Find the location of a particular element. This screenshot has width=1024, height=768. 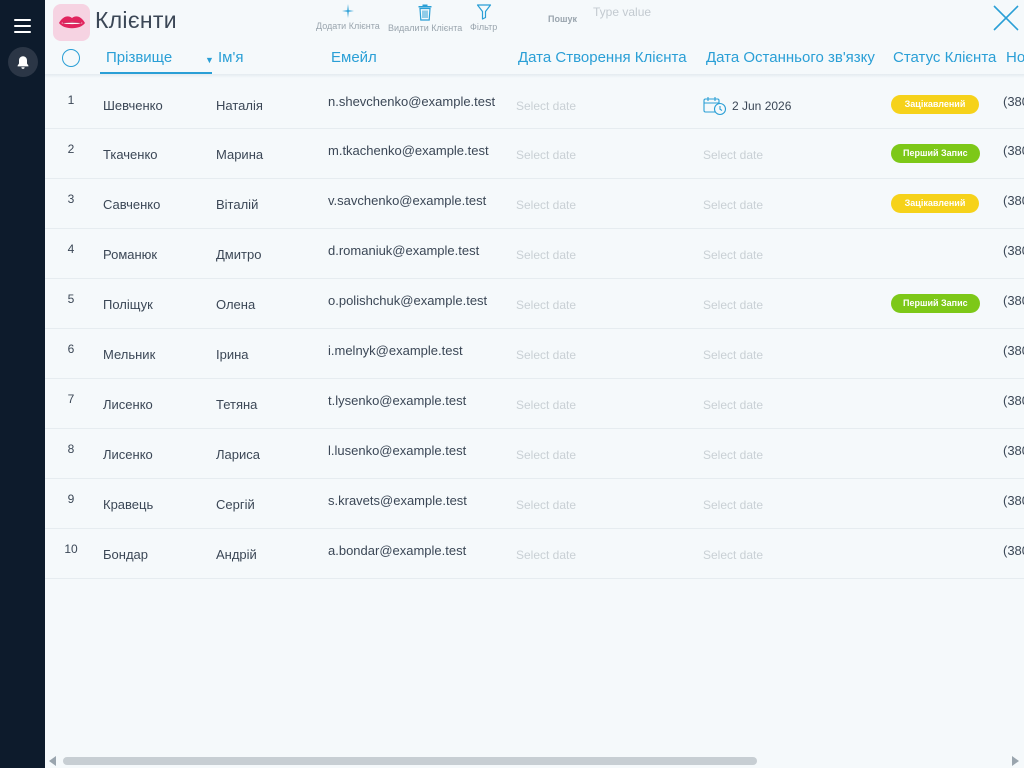

calendar-clock-icon is located at coordinates (715, 106).